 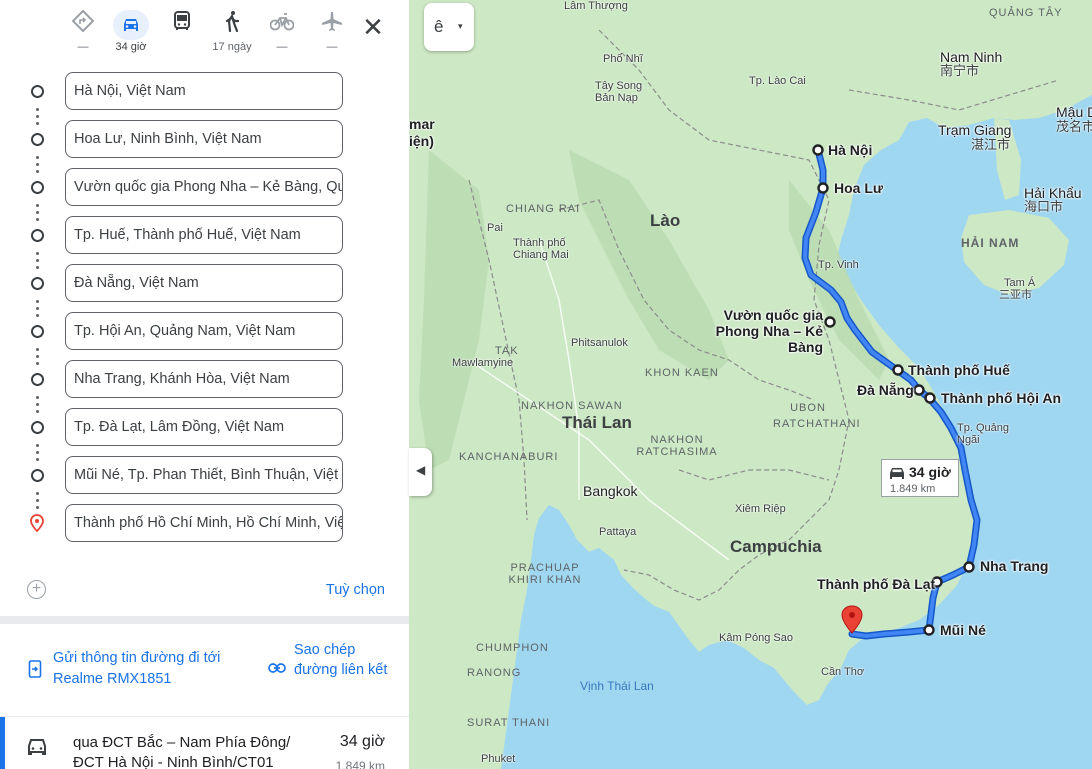 What do you see at coordinates (677, 446) in the screenshot?
I see `region-label: NAKHON RATCHASIMA` at bounding box center [677, 446].